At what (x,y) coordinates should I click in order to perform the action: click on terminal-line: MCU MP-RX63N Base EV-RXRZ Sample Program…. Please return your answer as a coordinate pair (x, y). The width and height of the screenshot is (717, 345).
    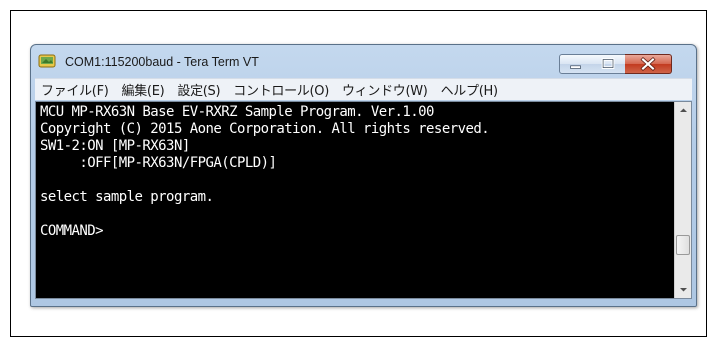
    Looking at the image, I should click on (237, 112).